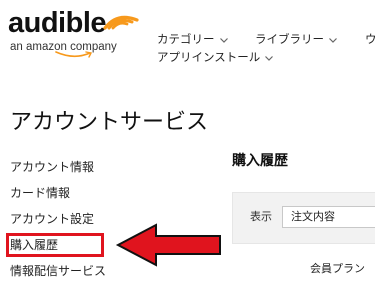 The width and height of the screenshot is (375, 286). I want to click on nav-item-library: ライブラリー, so click(296, 39).